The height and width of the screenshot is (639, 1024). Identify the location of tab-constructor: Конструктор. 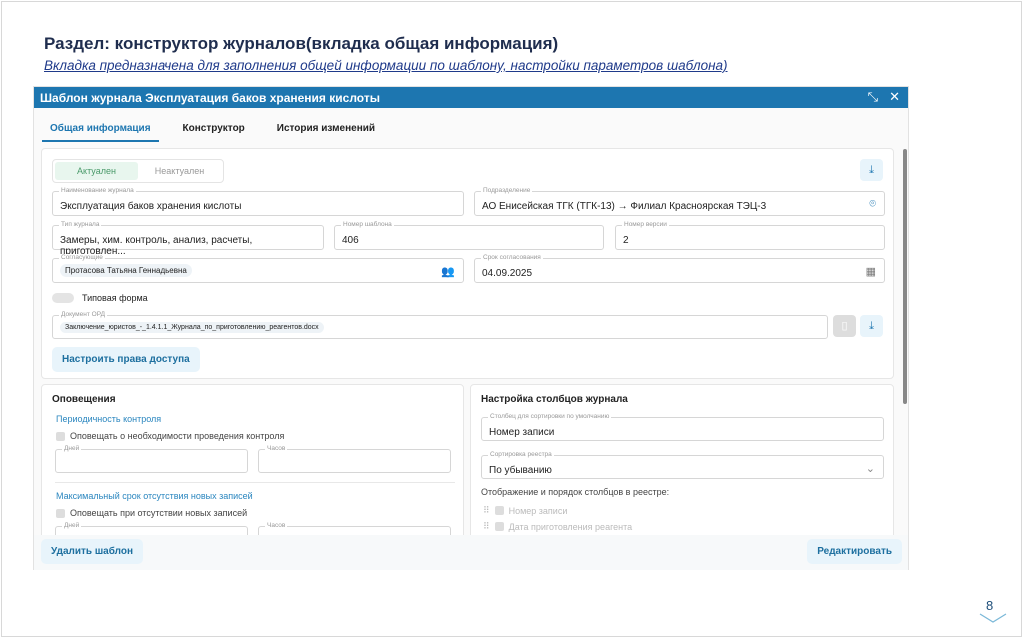
(214, 129).